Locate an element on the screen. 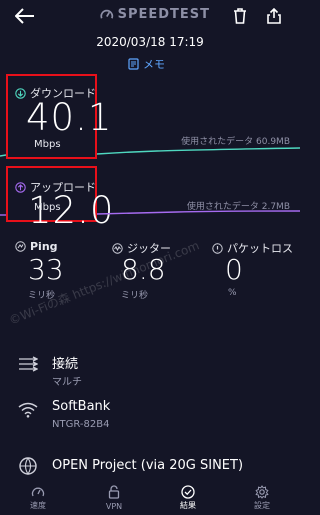 The height and width of the screenshot is (515, 320). nav-settings-label: 設定 is located at coordinates (262, 505).